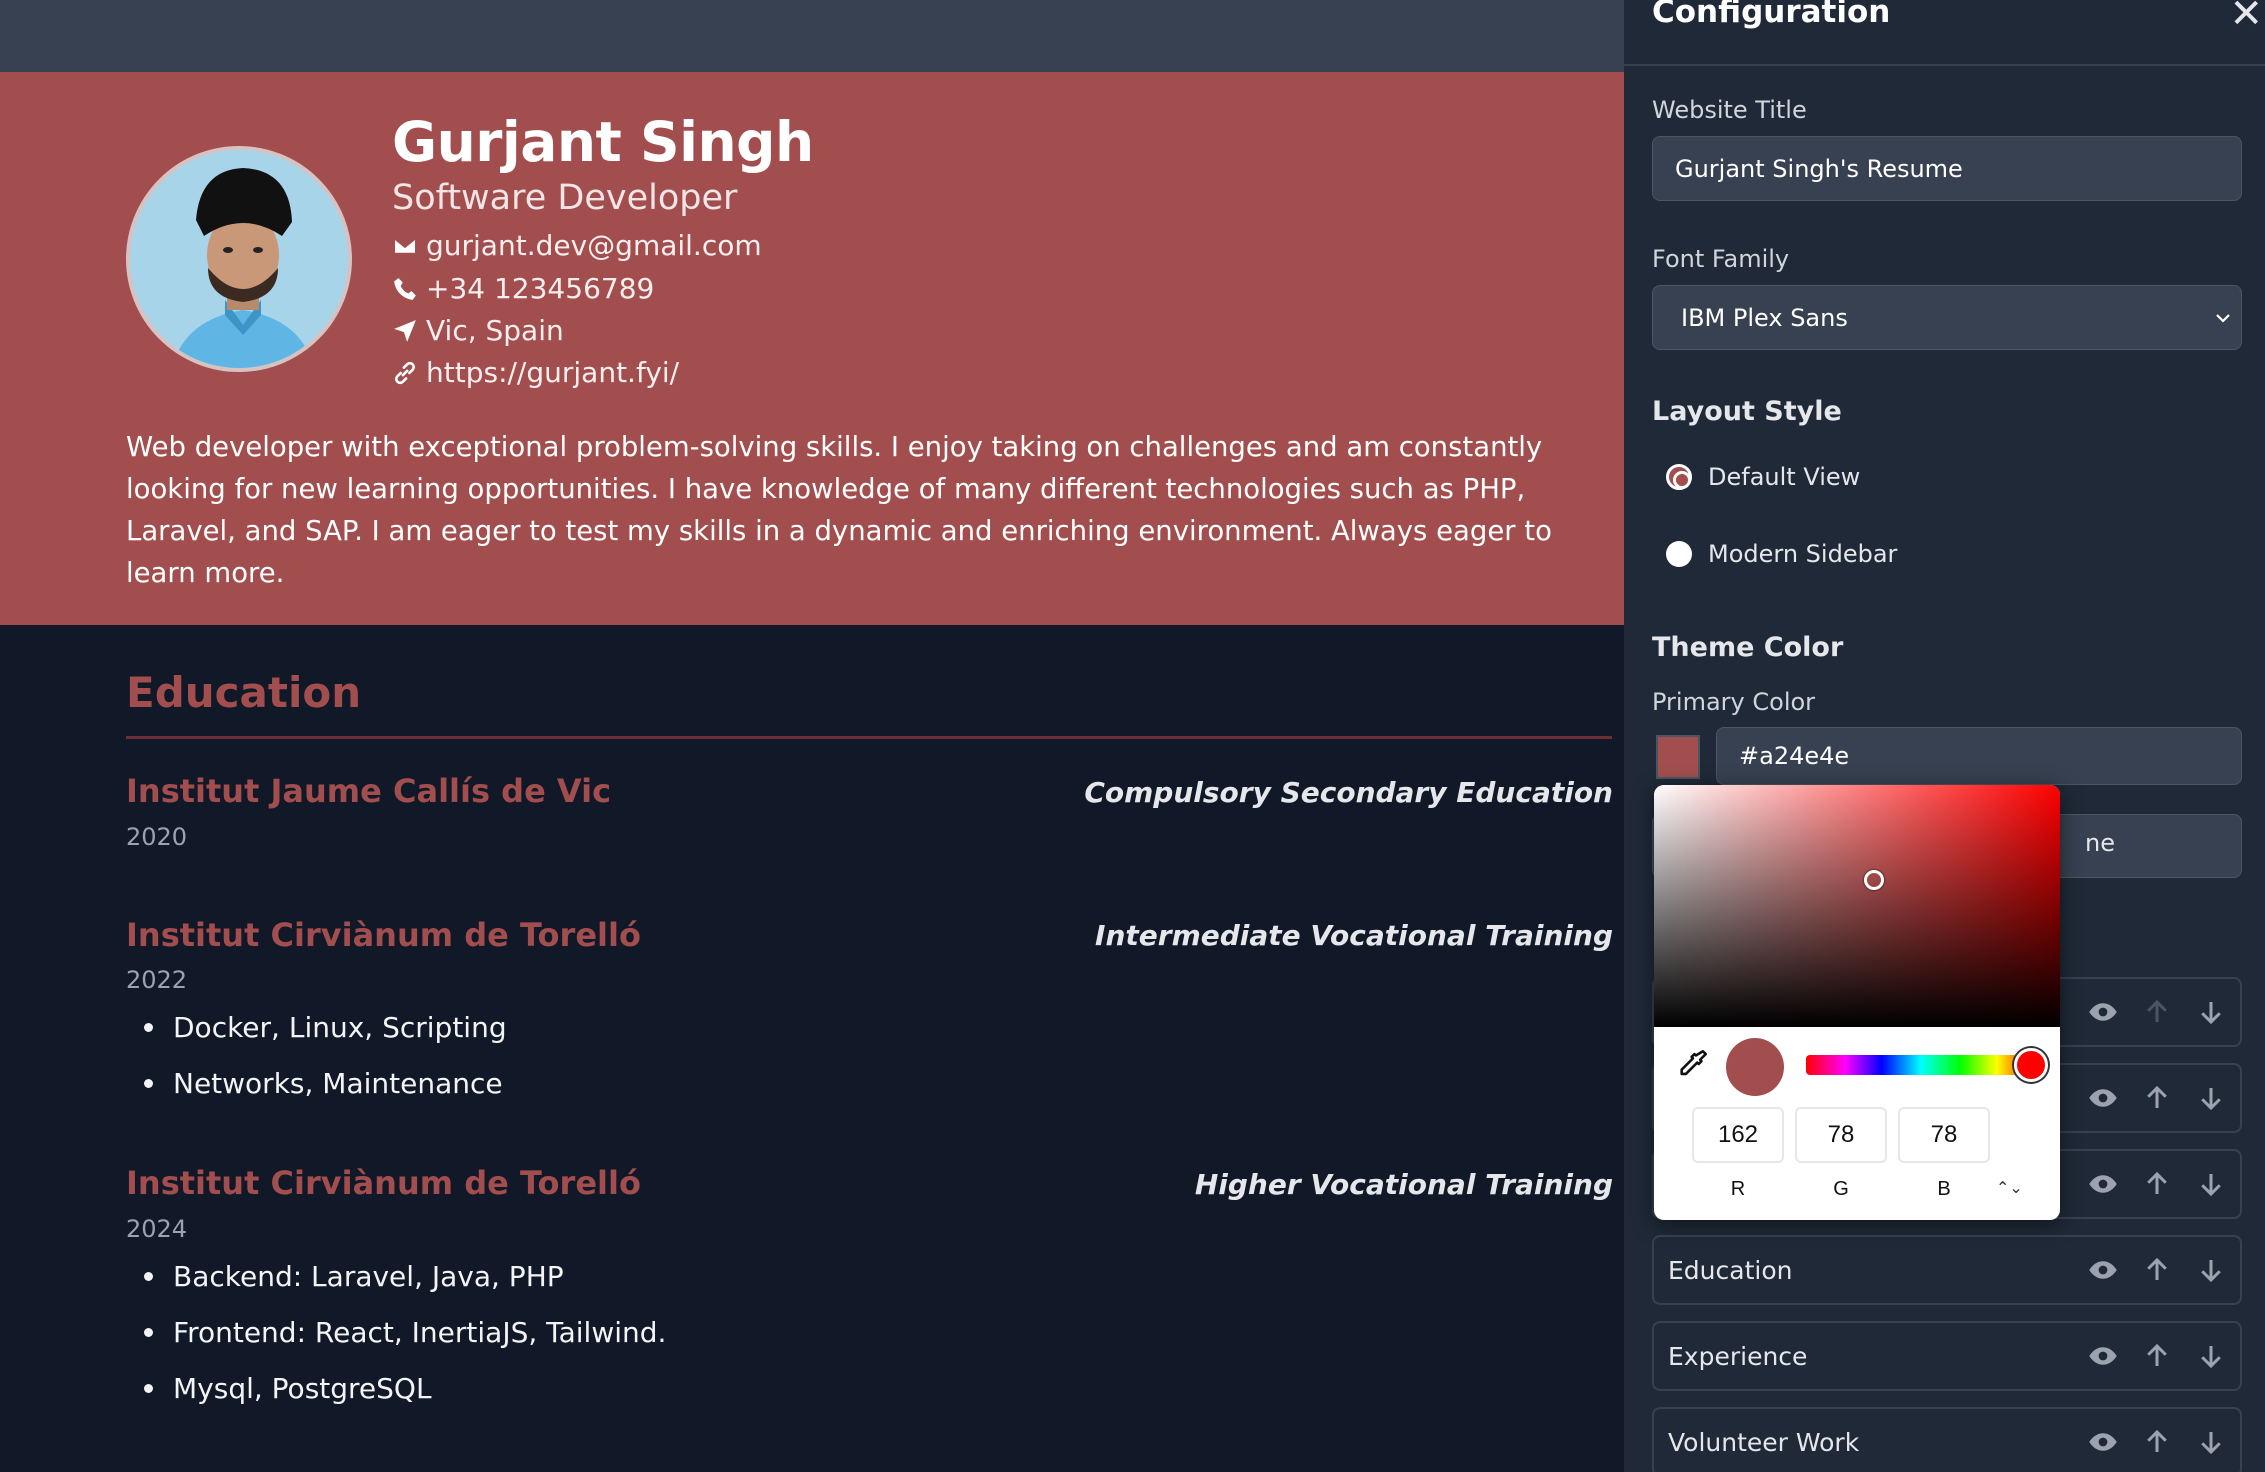 Image resolution: width=2265 pixels, height=1472 pixels. I want to click on avatar, so click(239, 259).